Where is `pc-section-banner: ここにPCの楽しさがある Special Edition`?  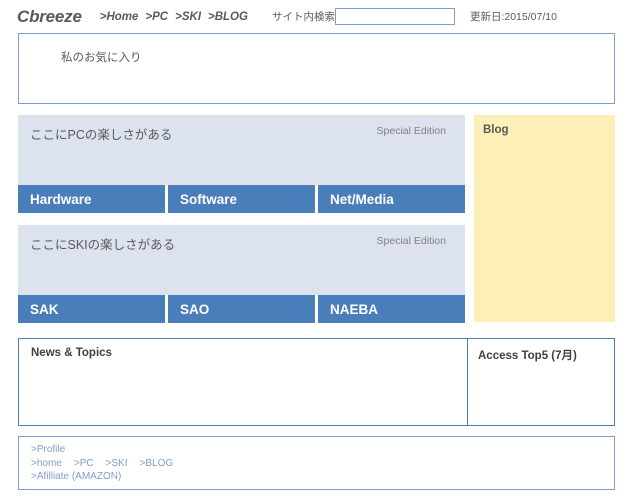 pc-section-banner: ここにPCの楽しさがある Special Edition is located at coordinates (241, 150).